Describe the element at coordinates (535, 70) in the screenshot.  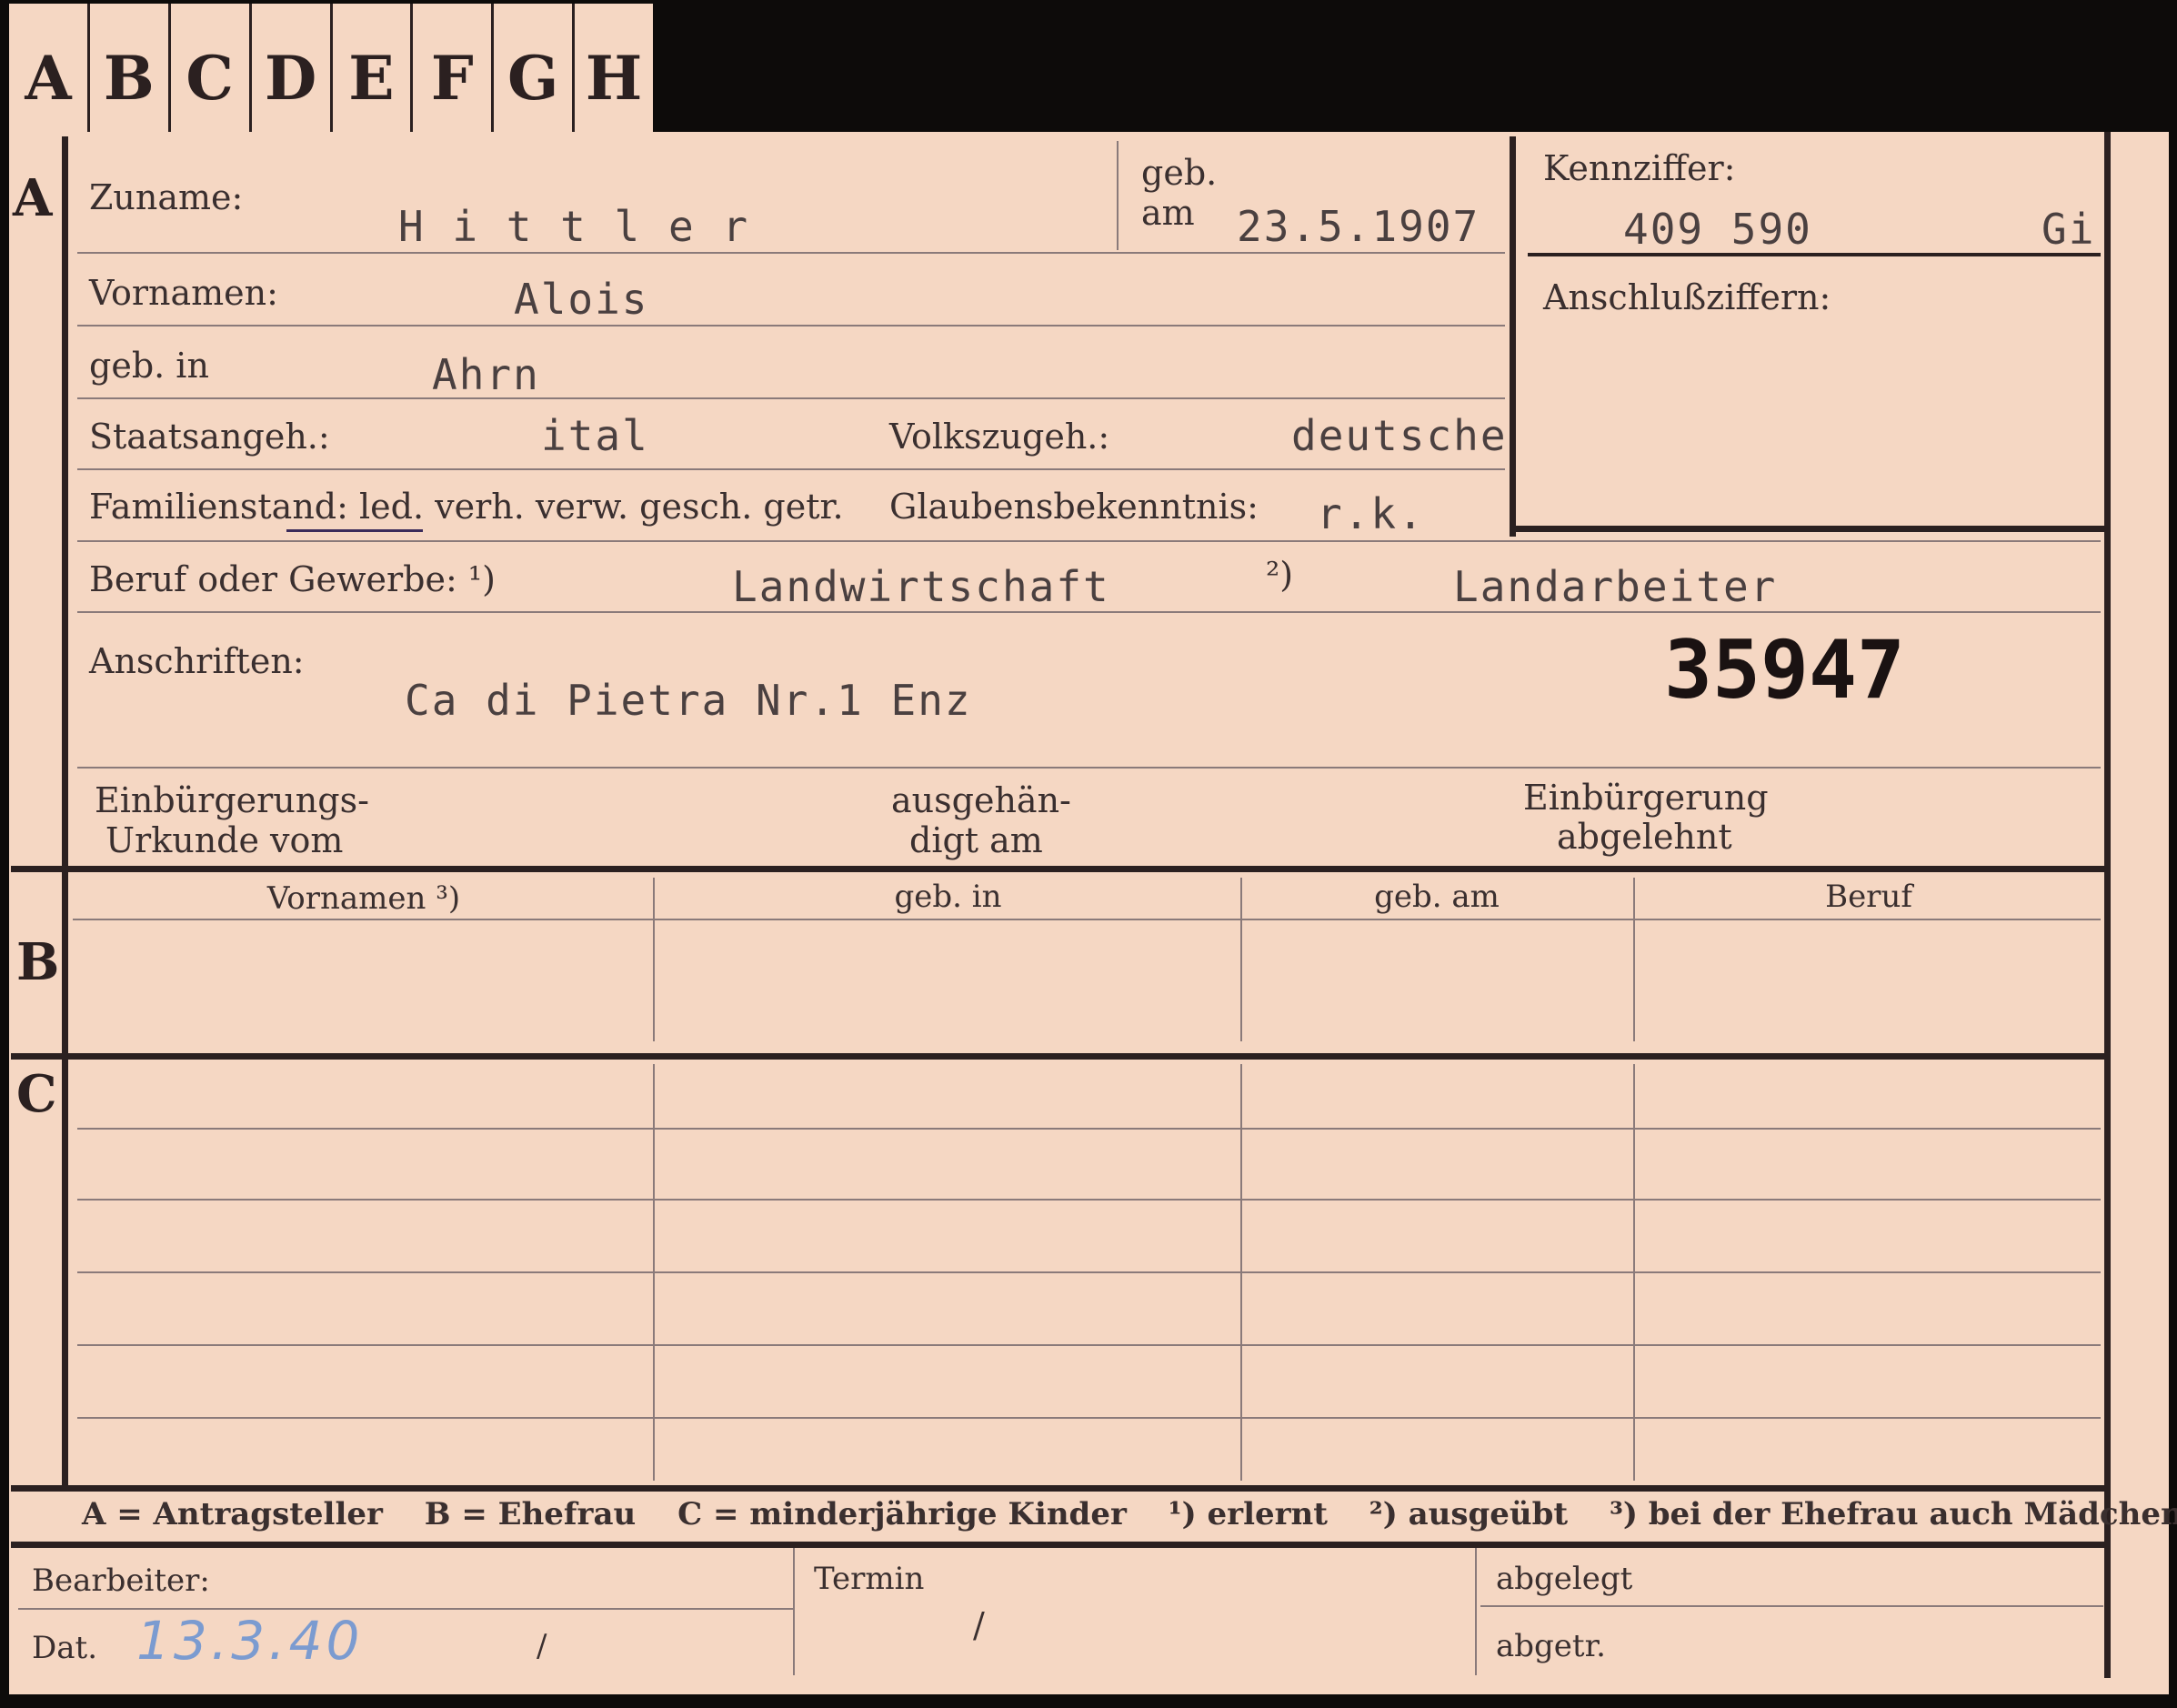
I see `index-tab: G` at that location.